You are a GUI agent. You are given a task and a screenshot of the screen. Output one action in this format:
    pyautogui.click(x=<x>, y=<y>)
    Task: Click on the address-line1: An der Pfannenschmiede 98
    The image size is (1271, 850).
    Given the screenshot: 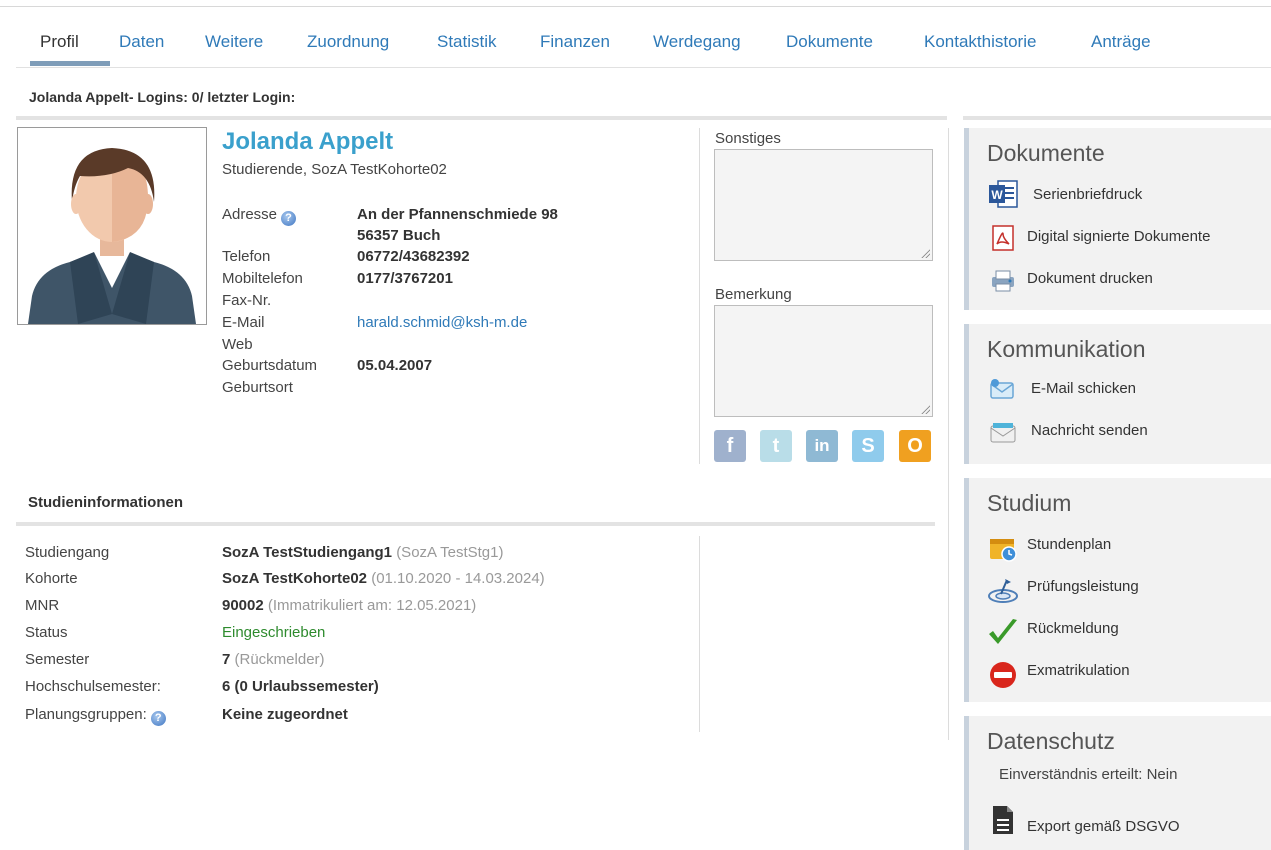 What is the action you would take?
    pyautogui.click(x=457, y=214)
    